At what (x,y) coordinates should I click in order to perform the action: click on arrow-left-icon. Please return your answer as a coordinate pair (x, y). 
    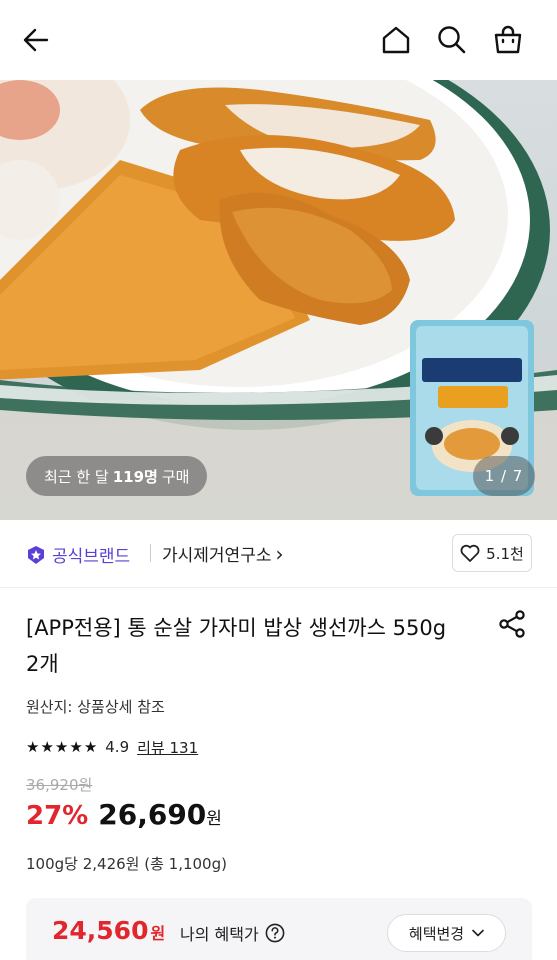
    Looking at the image, I should click on (36, 40).